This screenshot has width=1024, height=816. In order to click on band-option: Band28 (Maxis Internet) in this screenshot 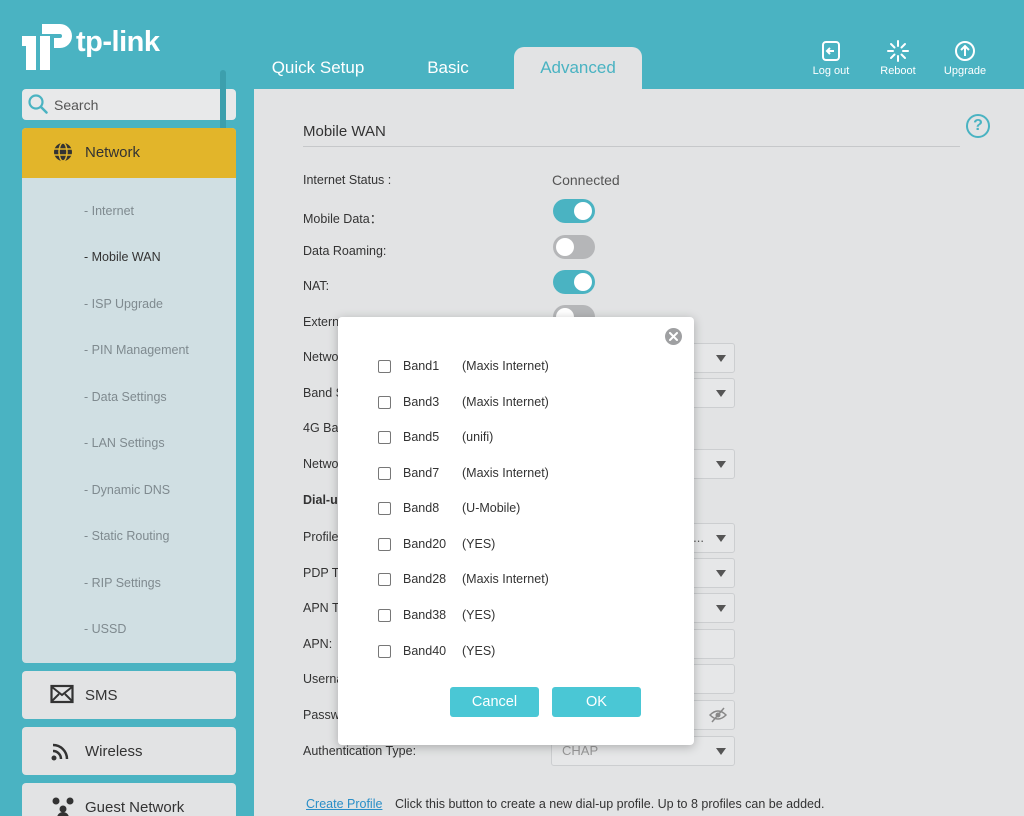, I will do `click(523, 580)`.